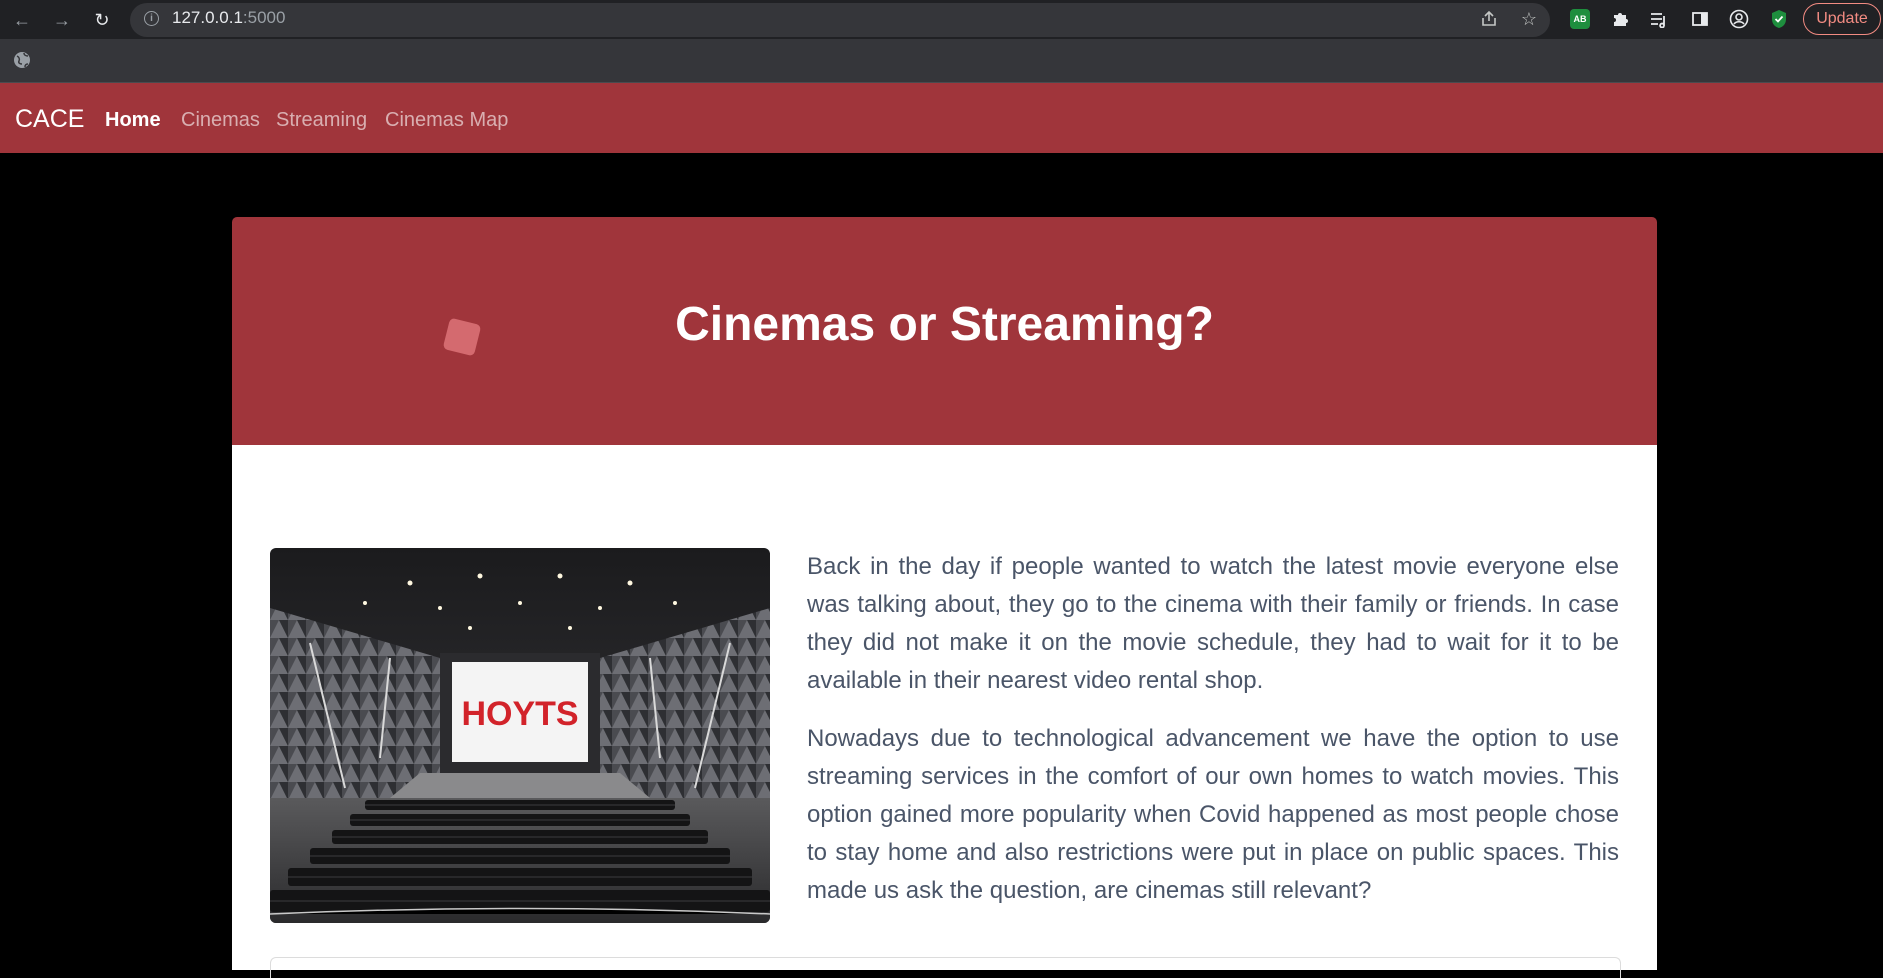 This screenshot has height=978, width=1883. What do you see at coordinates (264, 17) in the screenshot?
I see `url-port: :5000` at bounding box center [264, 17].